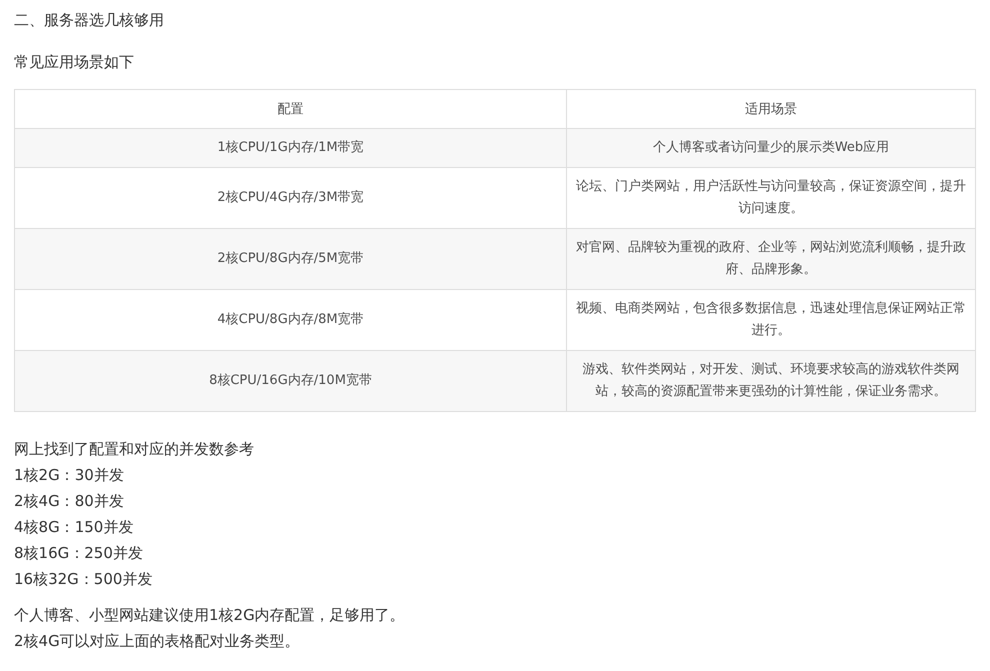 The image size is (990, 671). What do you see at coordinates (69, 501) in the screenshot?
I see `text-line: 2核4G：80并发` at bounding box center [69, 501].